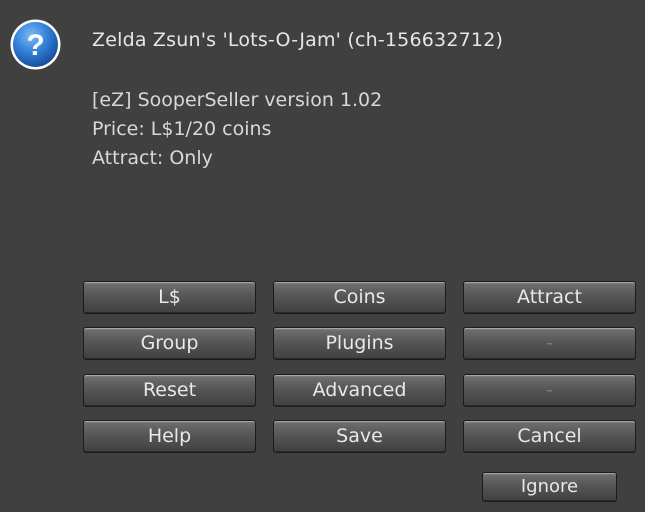 This screenshot has height=512, width=645. Describe the element at coordinates (182, 129) in the screenshot. I see `message-line-price: Price: L$1/20 coins` at that location.